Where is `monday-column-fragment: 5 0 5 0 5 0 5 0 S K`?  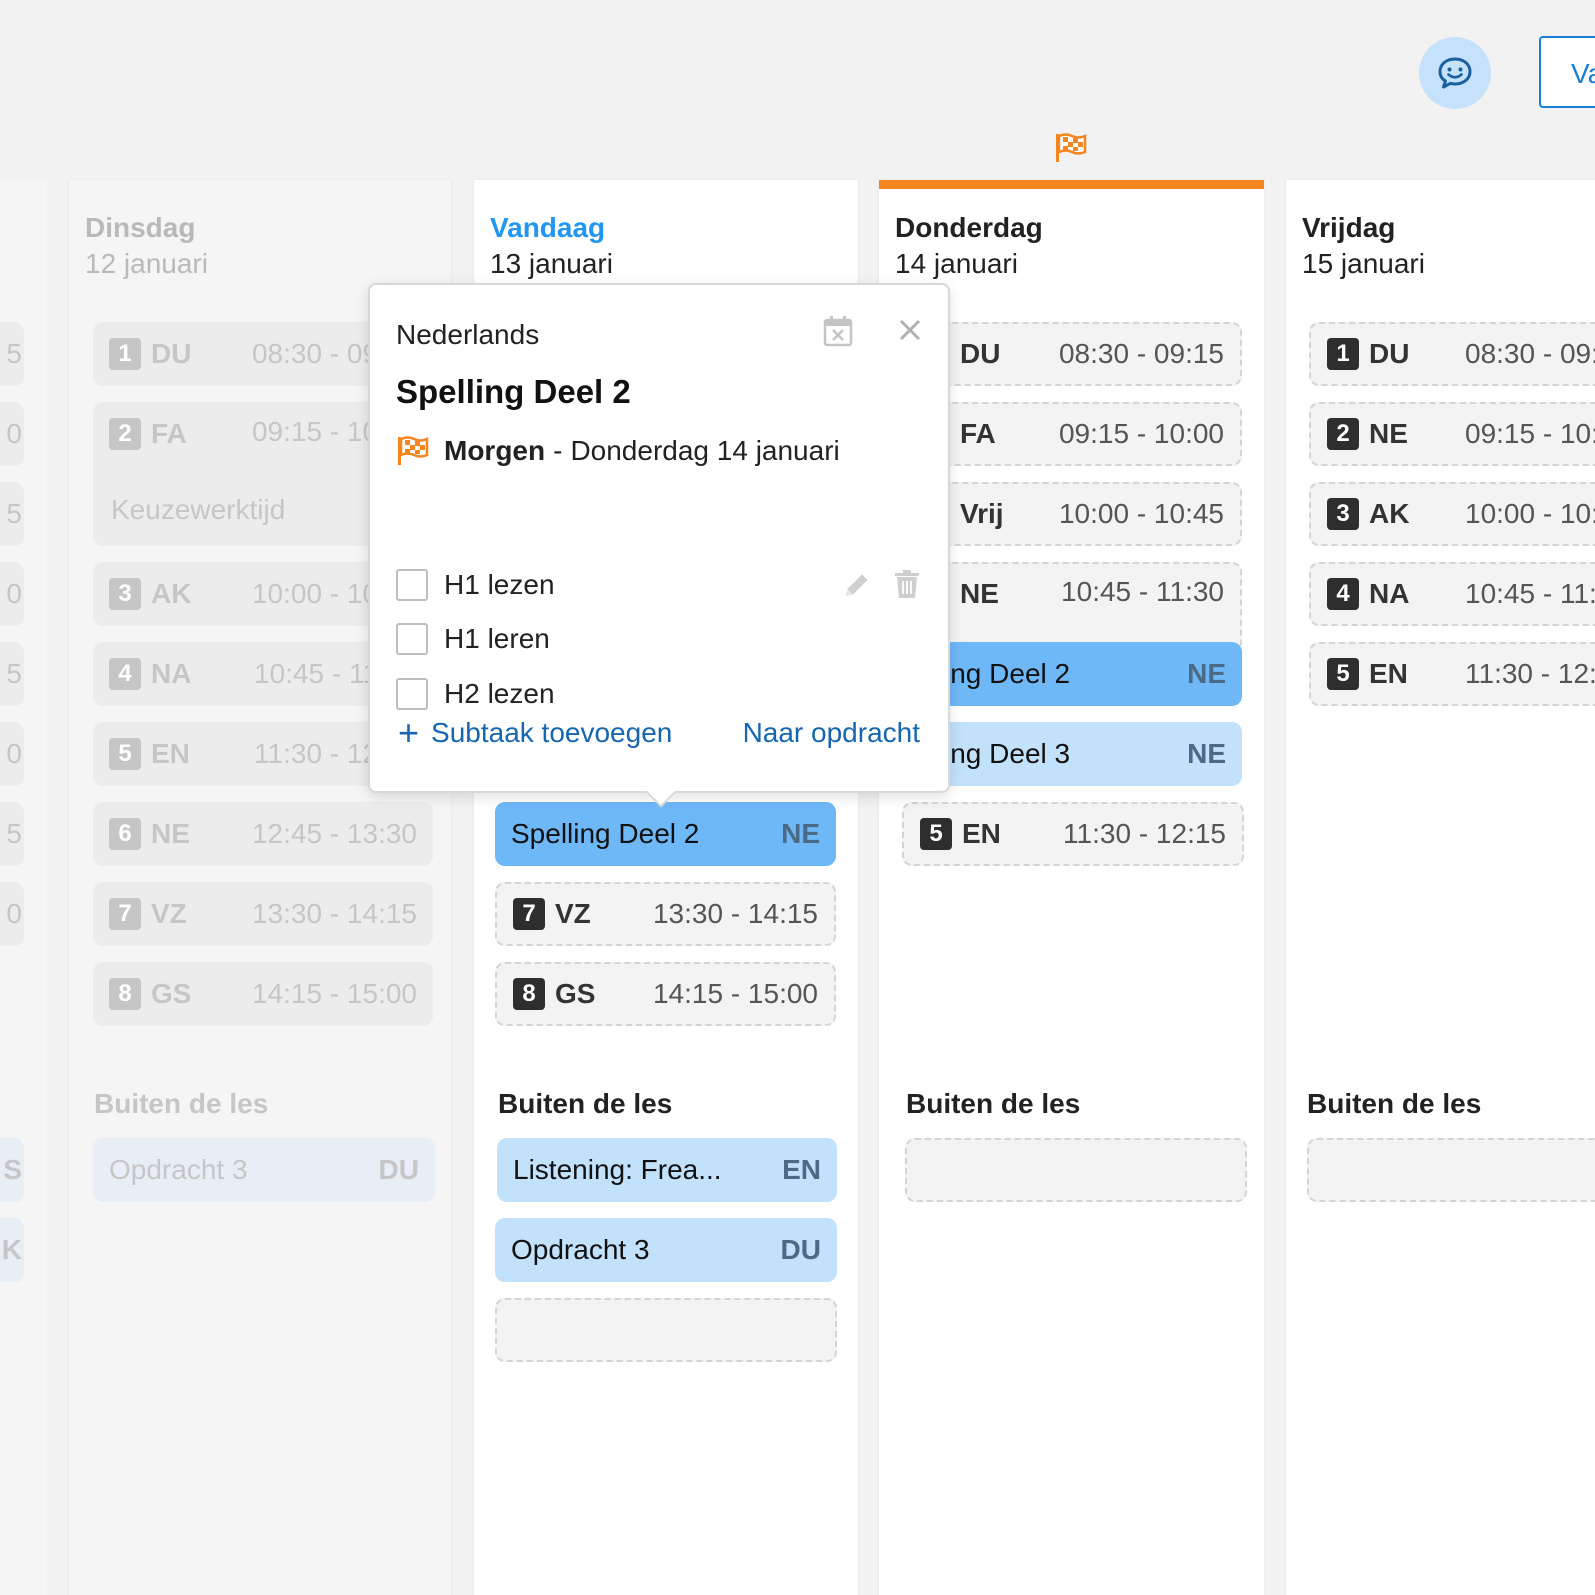
monday-column-fragment: 5 0 5 0 5 0 5 0 S K is located at coordinates (23, 887).